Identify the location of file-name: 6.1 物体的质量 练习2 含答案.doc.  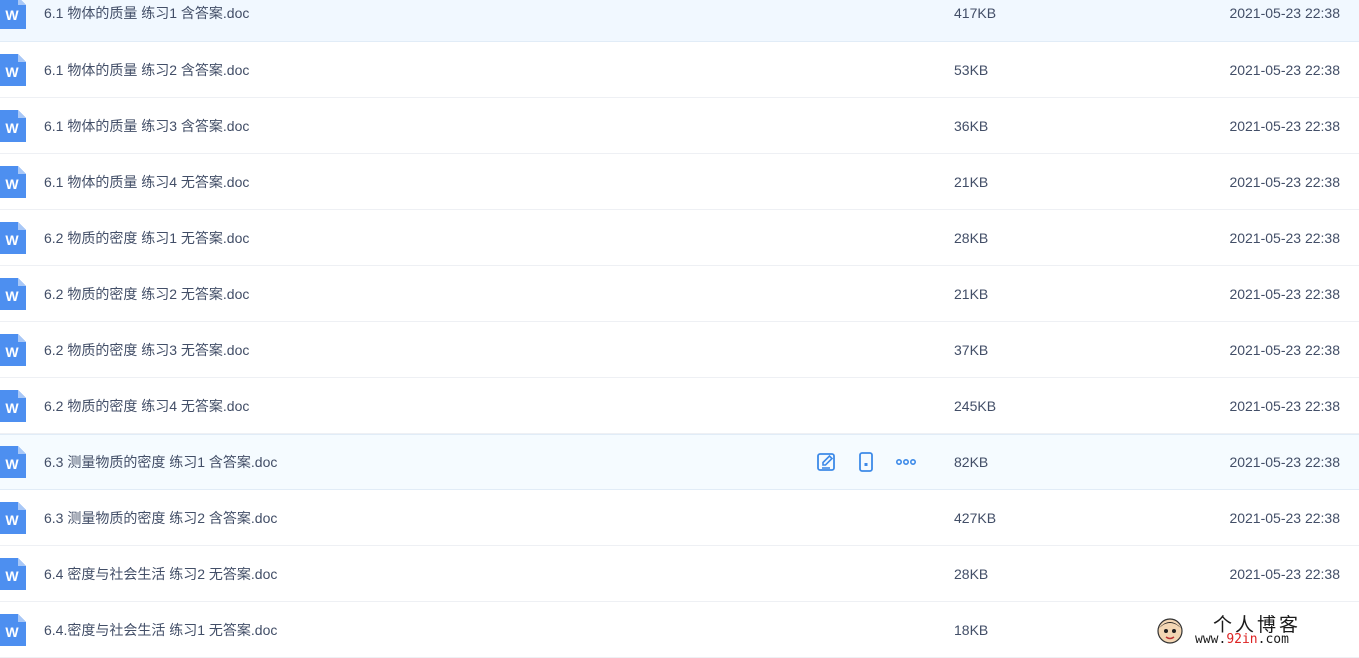
(146, 70).